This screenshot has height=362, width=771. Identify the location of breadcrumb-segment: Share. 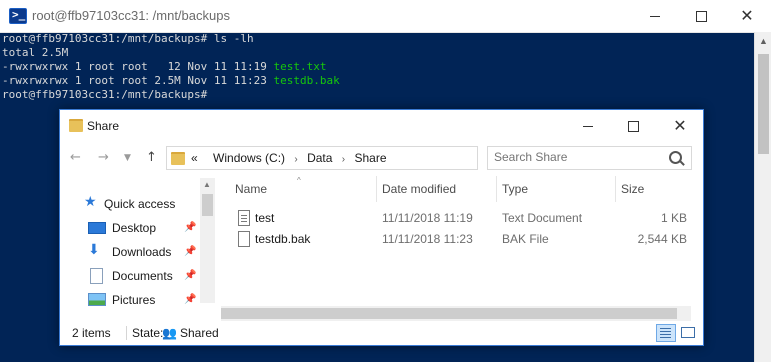
(370, 158).